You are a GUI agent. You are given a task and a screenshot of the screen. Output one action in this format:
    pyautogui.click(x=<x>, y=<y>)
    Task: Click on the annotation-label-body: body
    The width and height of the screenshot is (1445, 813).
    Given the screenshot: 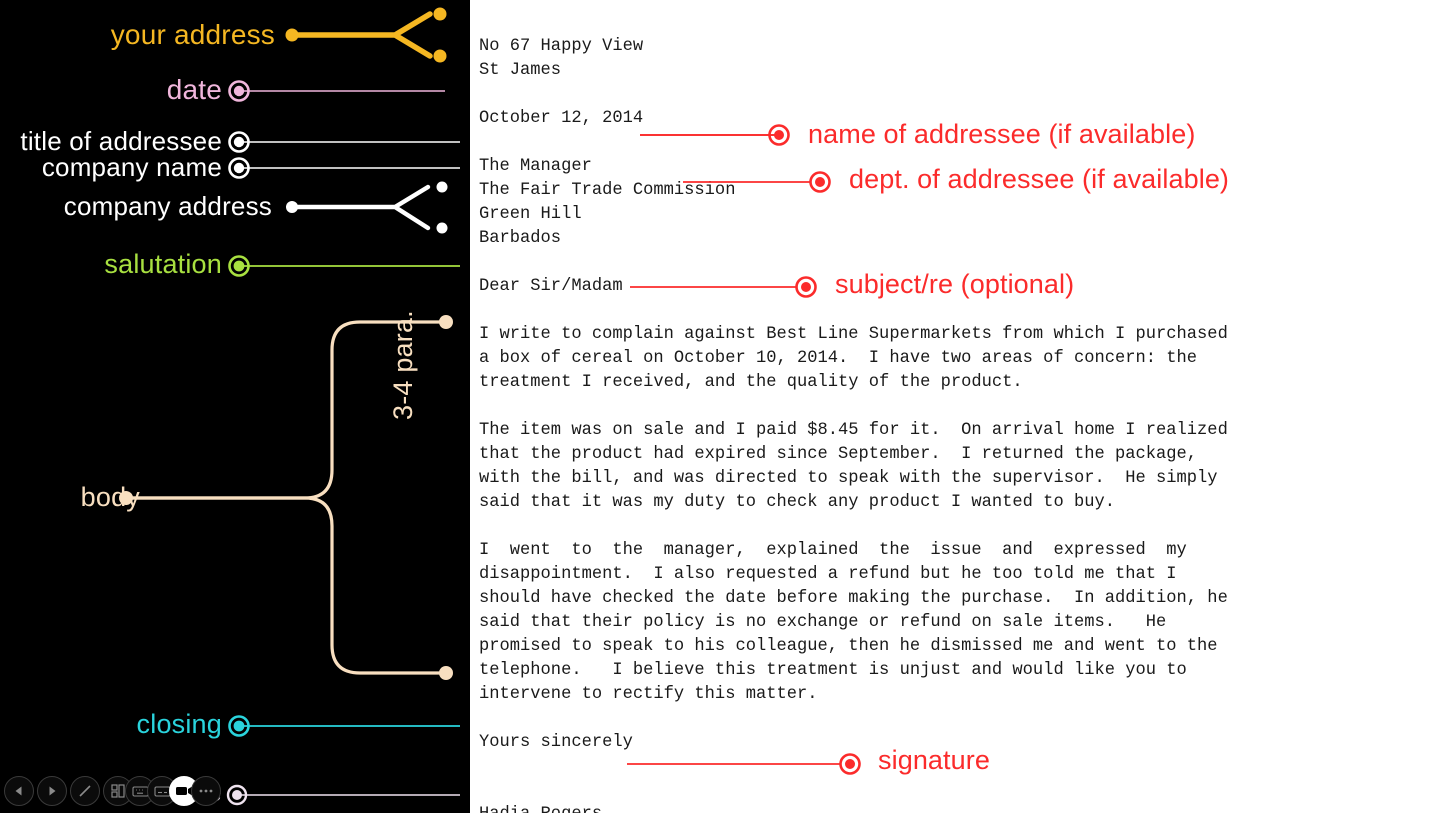 What is the action you would take?
    pyautogui.click(x=110, y=497)
    